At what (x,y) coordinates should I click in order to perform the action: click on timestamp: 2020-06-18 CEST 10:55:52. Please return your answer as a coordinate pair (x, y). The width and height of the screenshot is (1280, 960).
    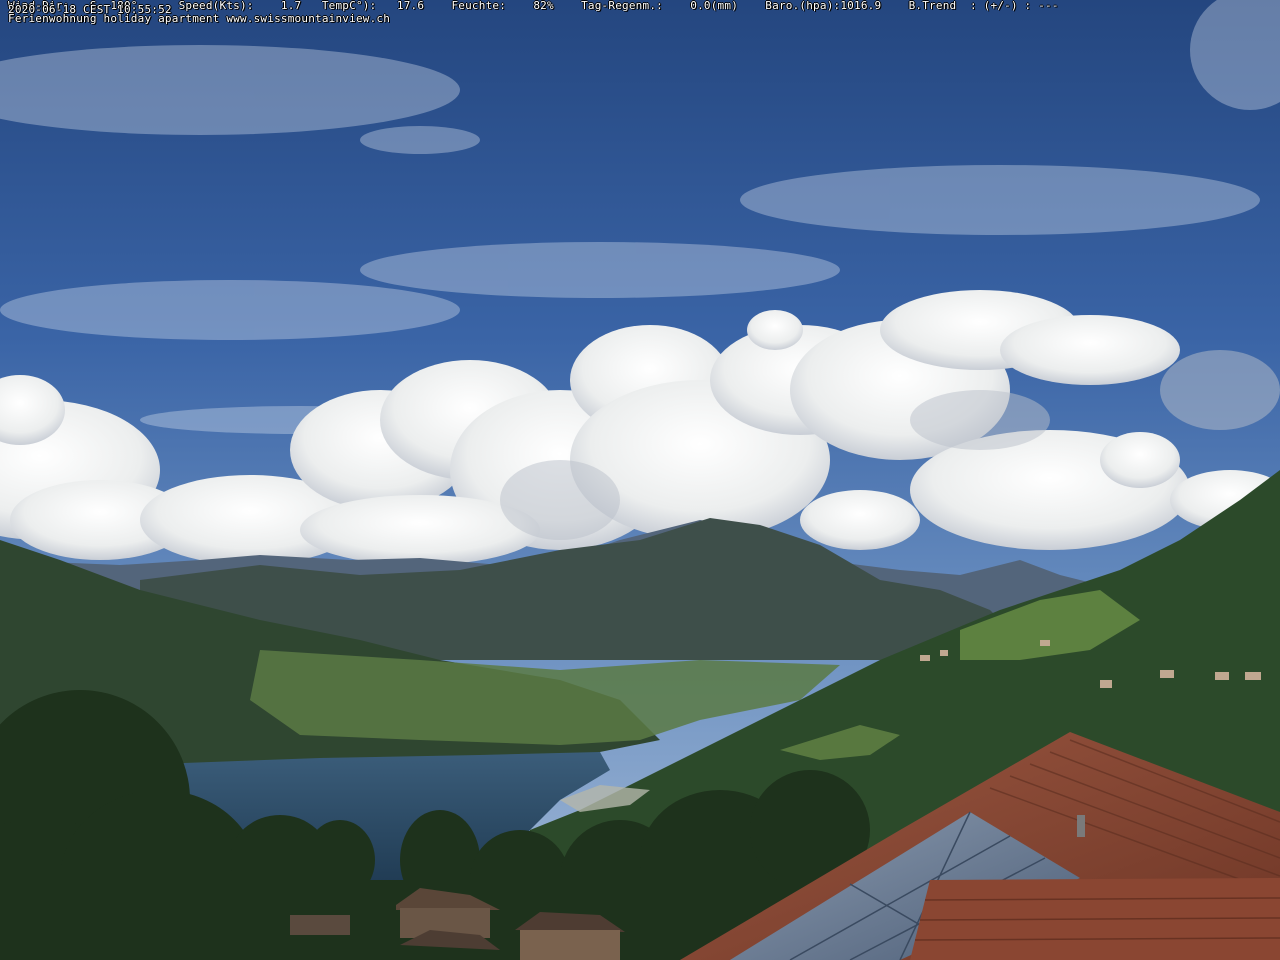
    Looking at the image, I should click on (90, 9).